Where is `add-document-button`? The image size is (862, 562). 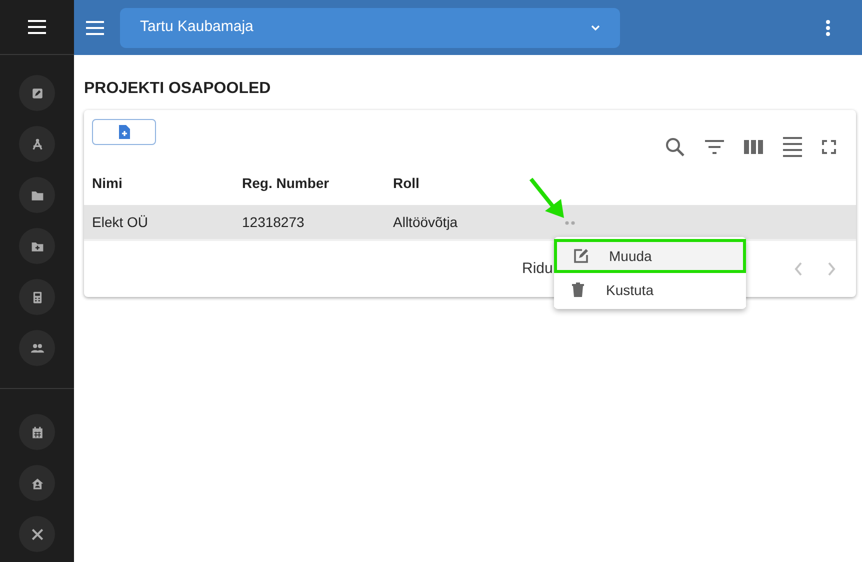 add-document-button is located at coordinates (124, 132).